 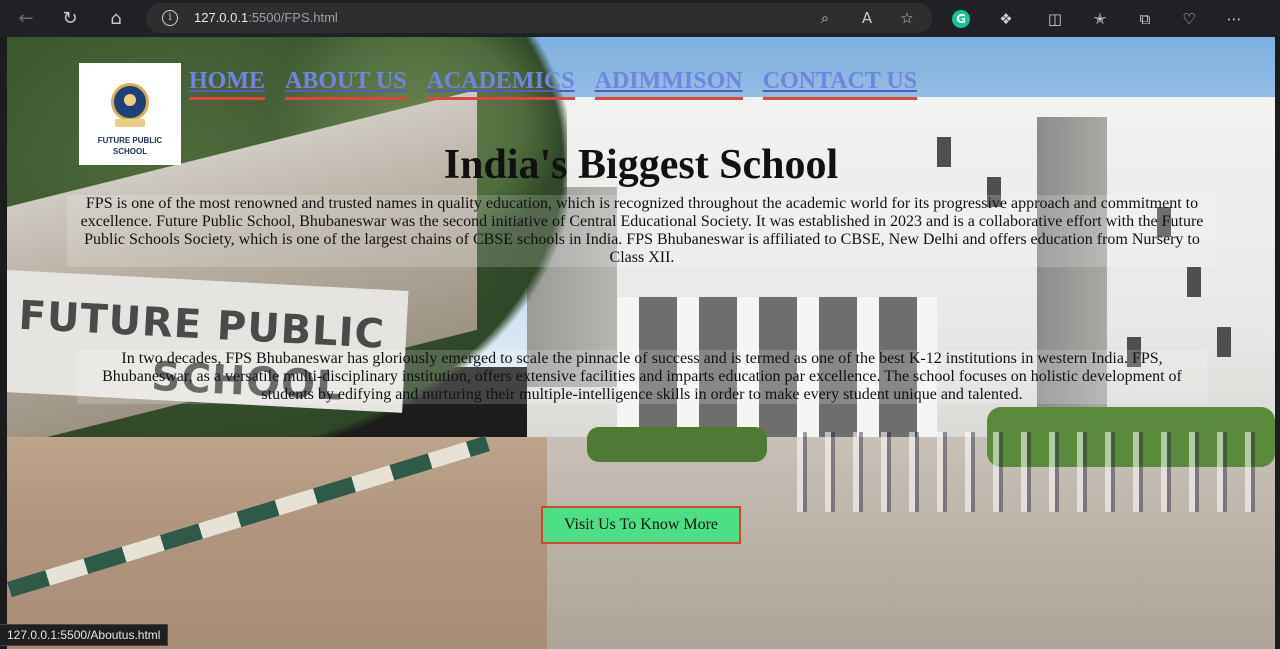 What do you see at coordinates (867, 18) in the screenshot?
I see `read-aloud-icon: A` at bounding box center [867, 18].